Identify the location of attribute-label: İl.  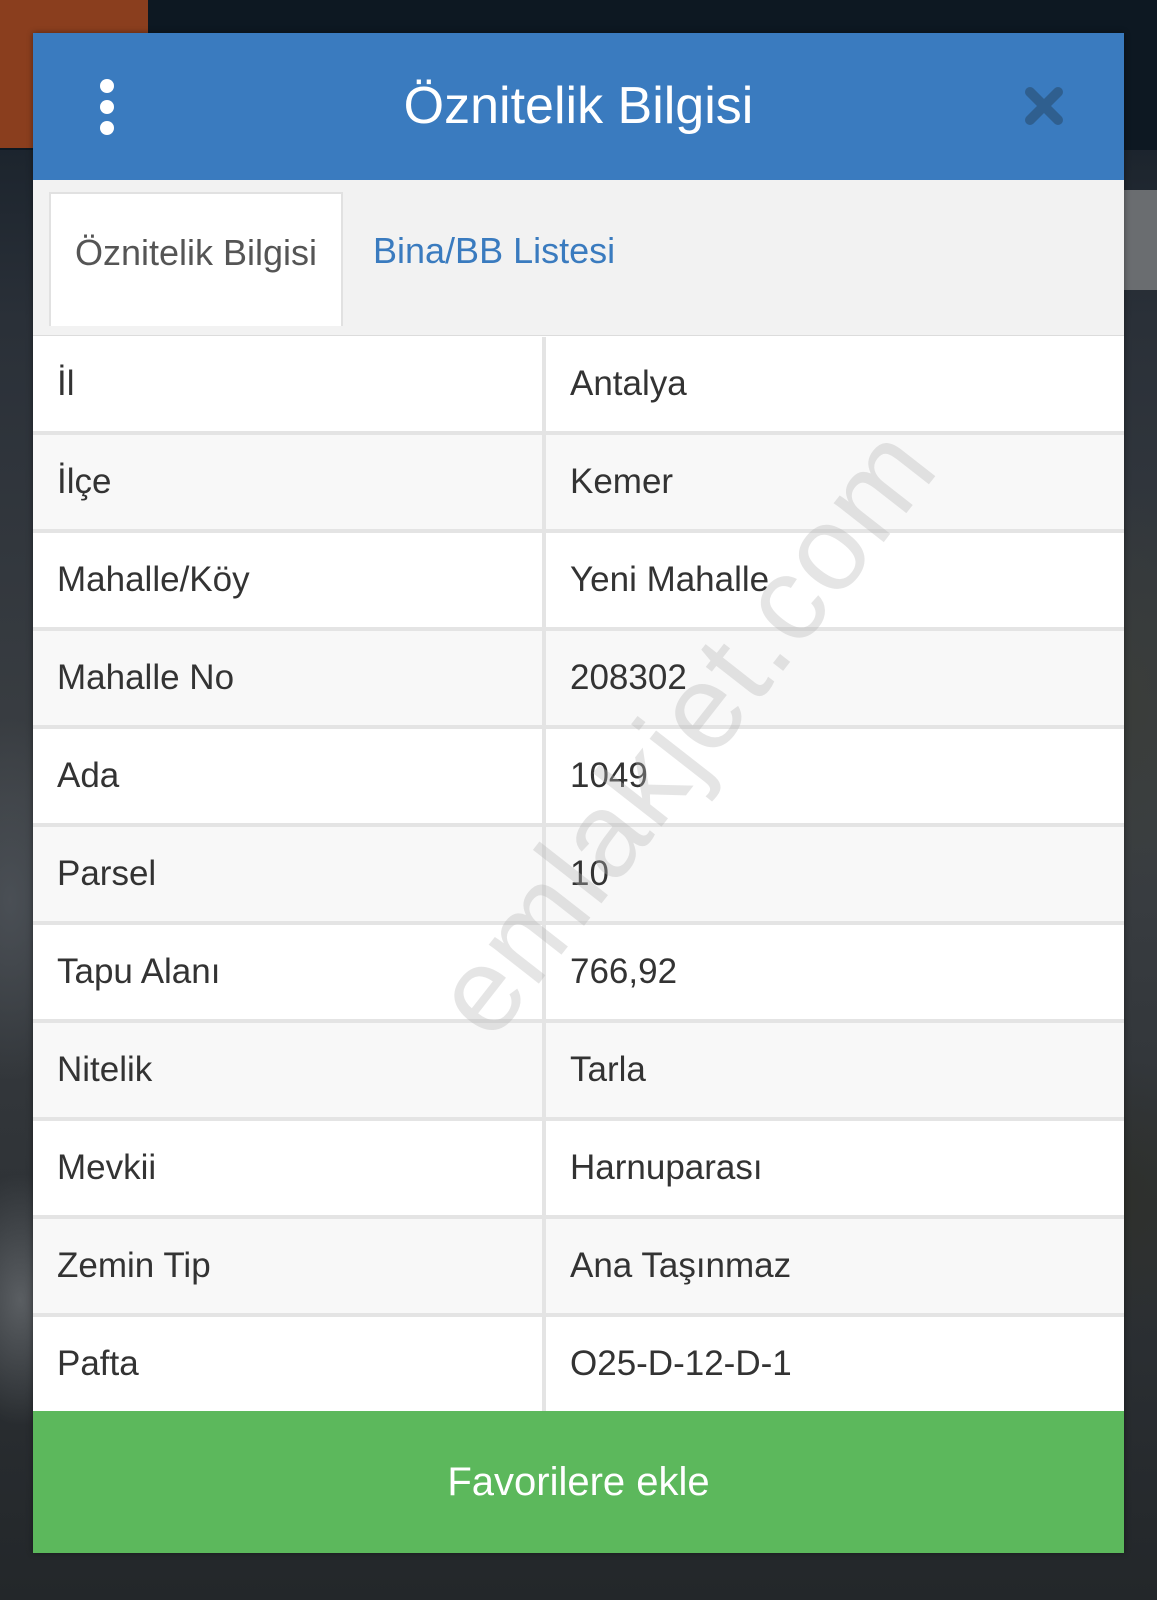
(289, 384).